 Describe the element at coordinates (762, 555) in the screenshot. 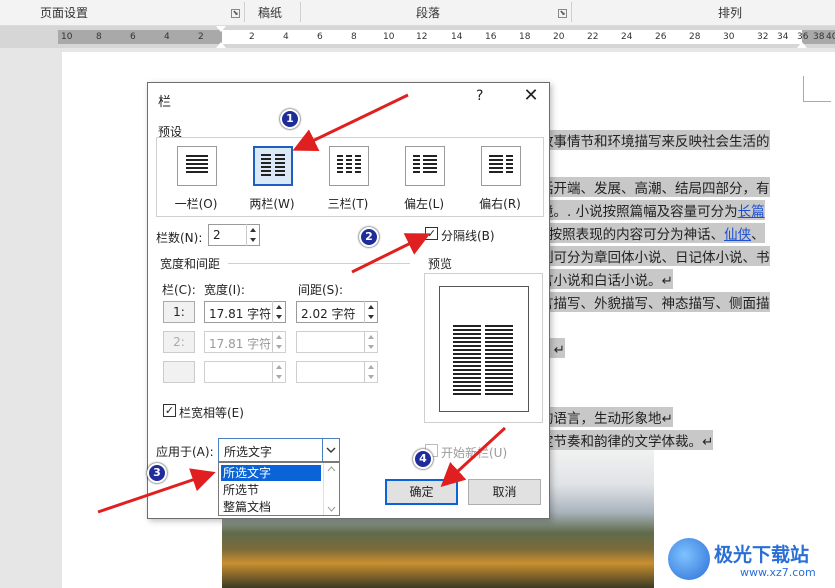

I see `watermark-title: 极光下载站` at that location.